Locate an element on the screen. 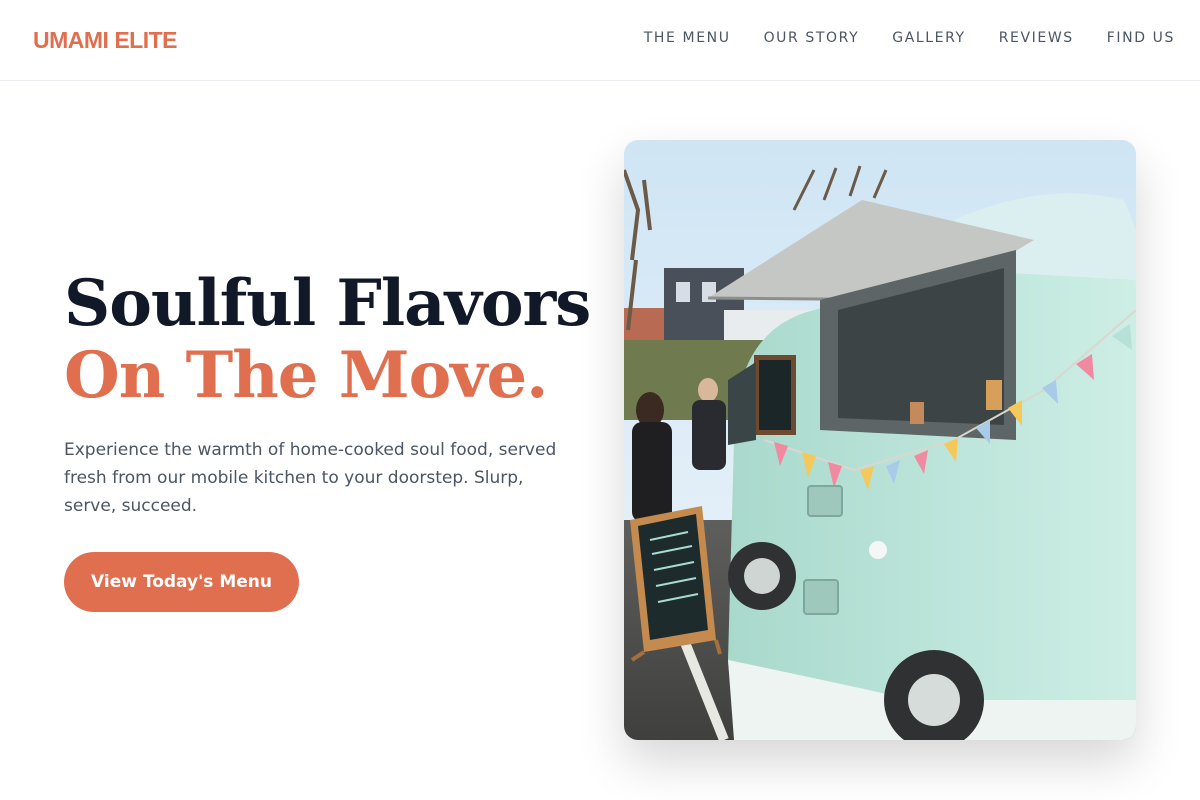  nav-item-the-menu: THE MENU is located at coordinates (687, 38).